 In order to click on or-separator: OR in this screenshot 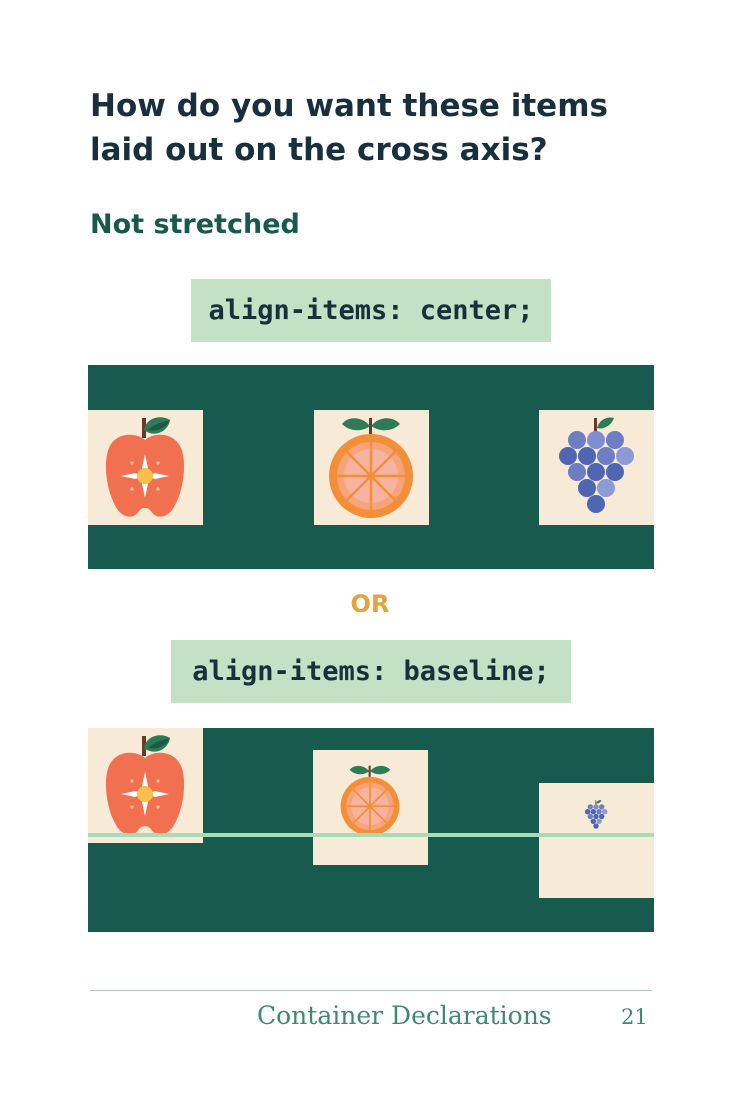, I will do `click(370, 604)`.